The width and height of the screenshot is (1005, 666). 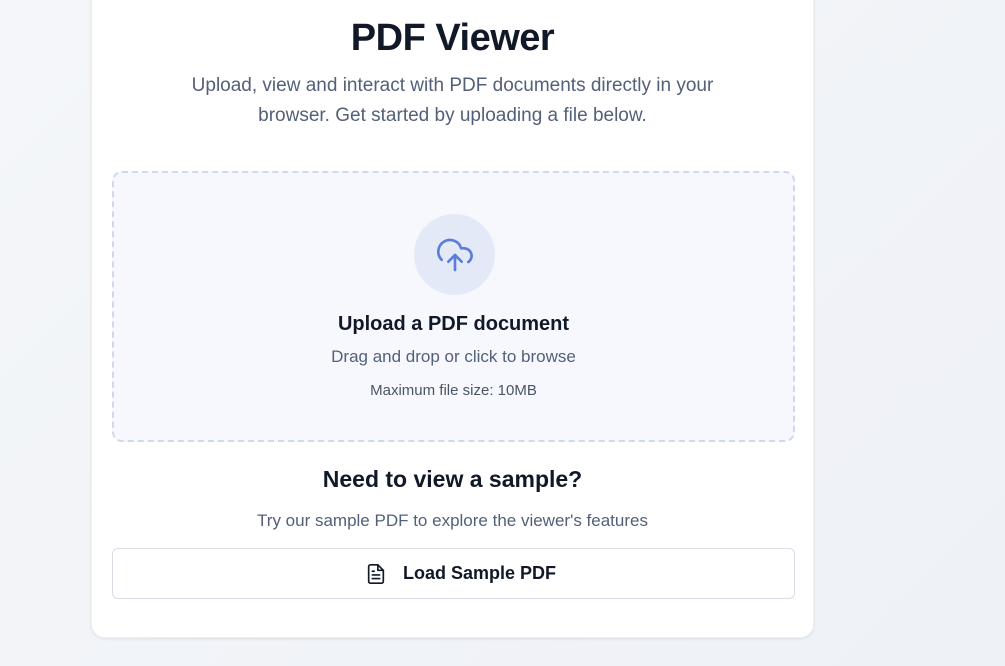 I want to click on sample-heading: Need to view a sample?, so click(x=452, y=479).